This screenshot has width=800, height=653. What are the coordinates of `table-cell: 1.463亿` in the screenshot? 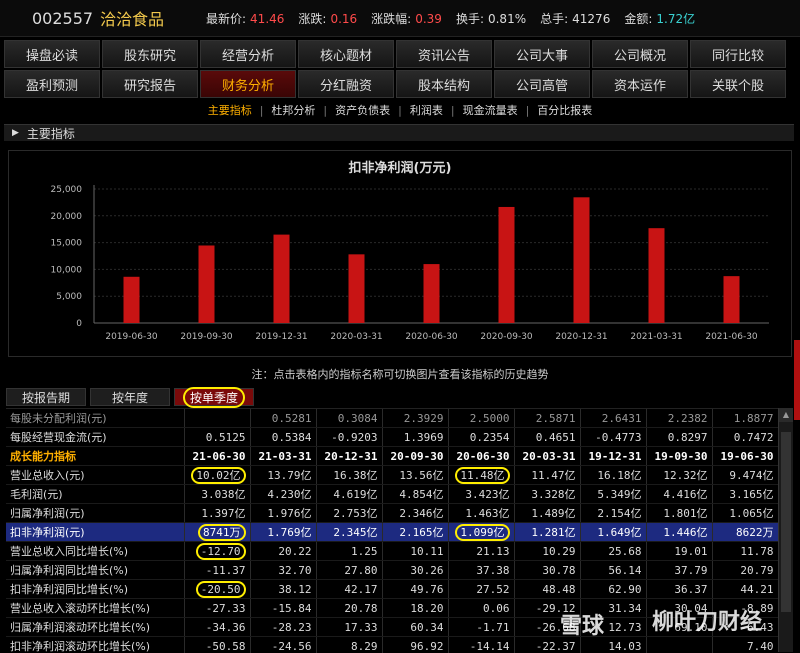 It's located at (481, 513).